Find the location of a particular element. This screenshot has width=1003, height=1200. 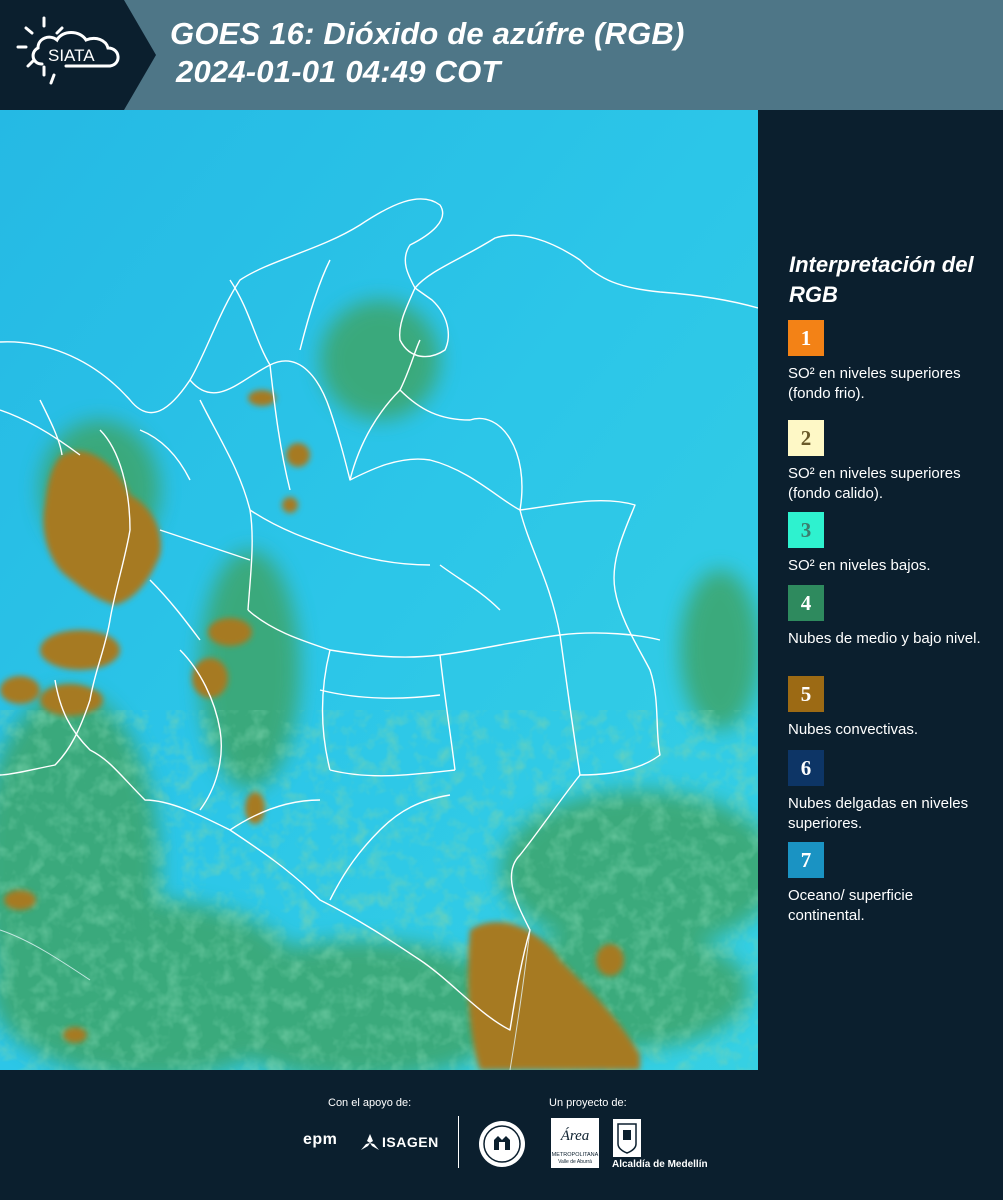

legend-swatch: 3 is located at coordinates (806, 530).